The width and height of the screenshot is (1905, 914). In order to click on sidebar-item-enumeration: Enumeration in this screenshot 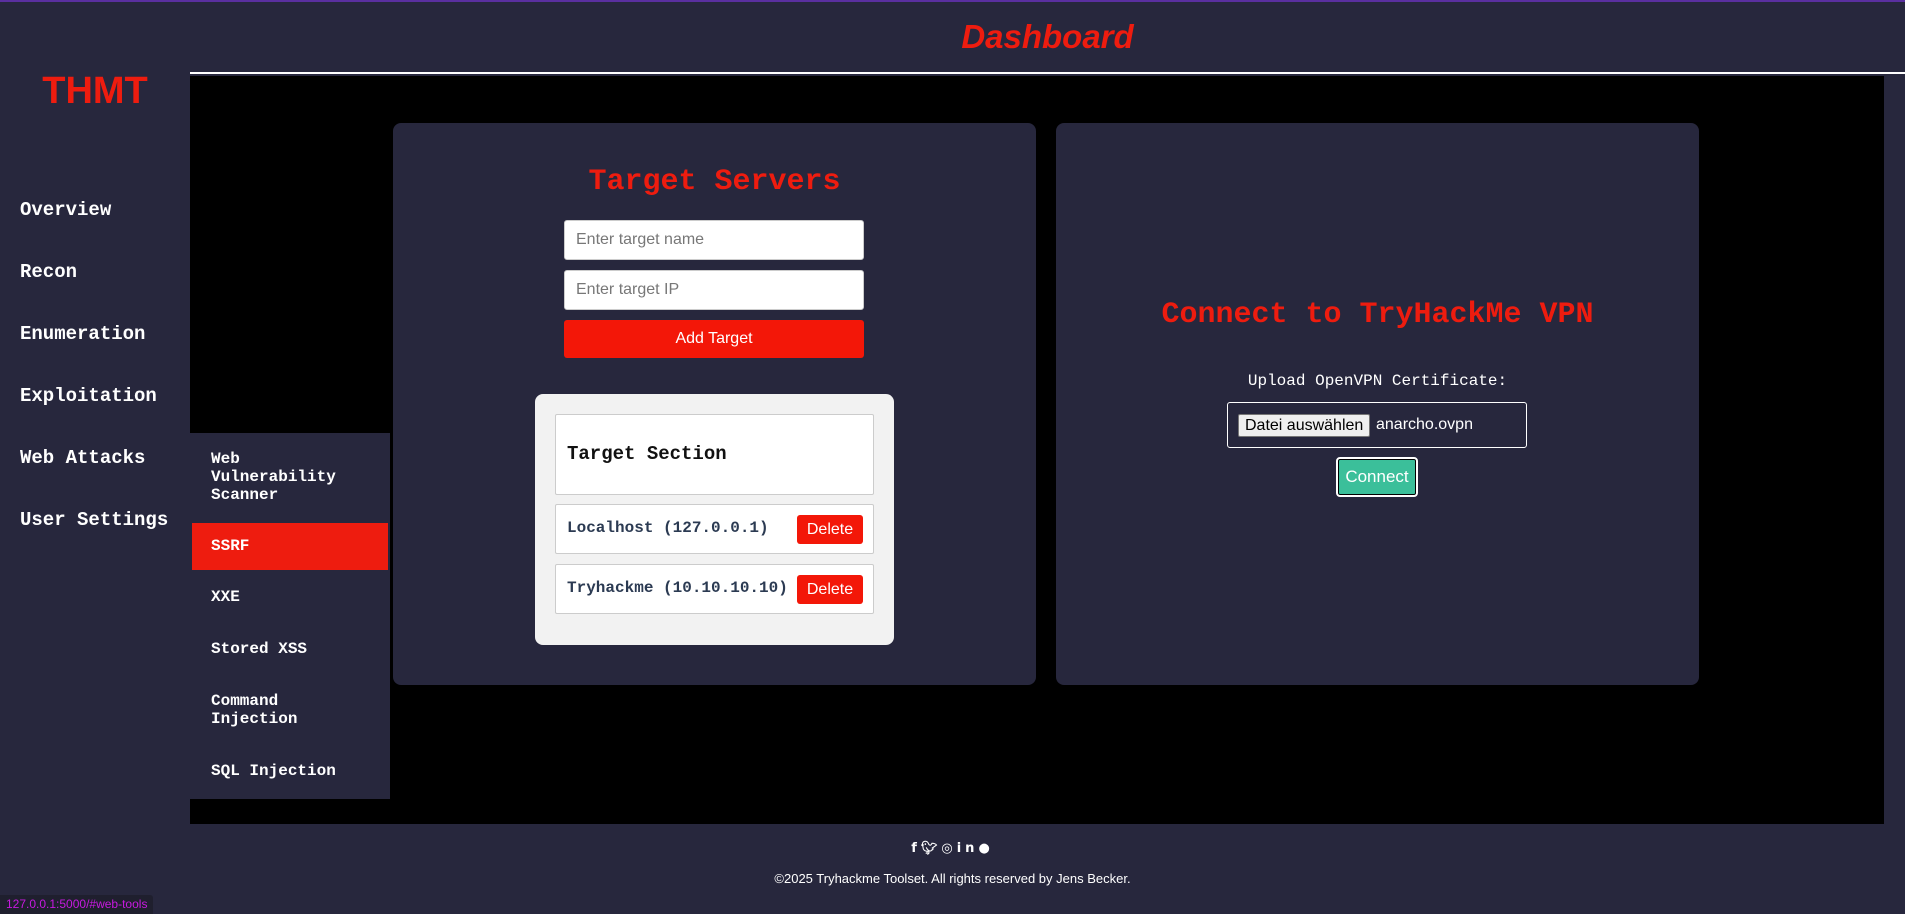, I will do `click(94, 351)`.